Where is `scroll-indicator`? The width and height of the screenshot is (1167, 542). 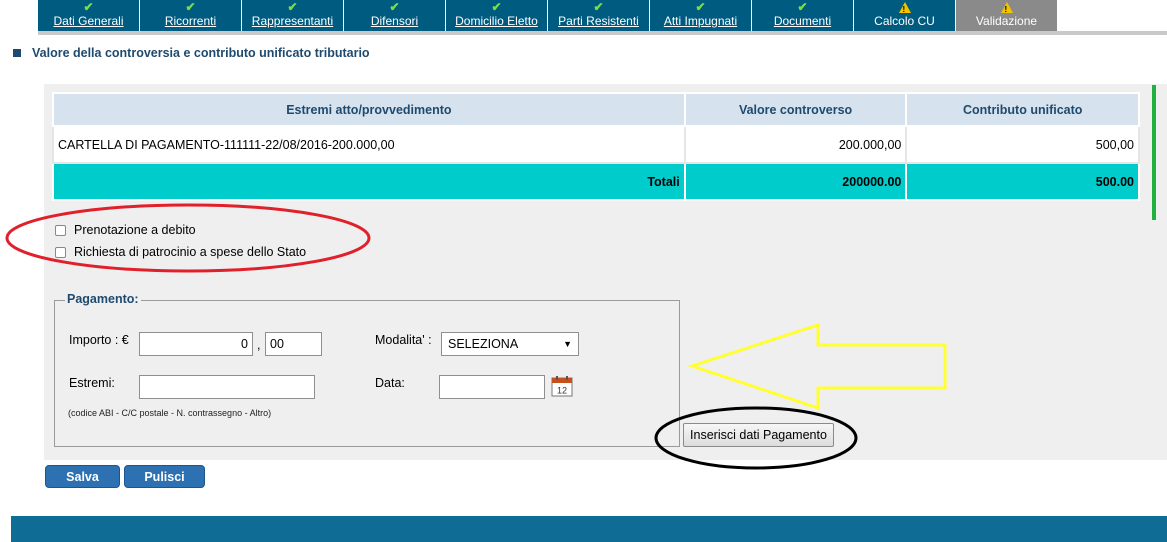
scroll-indicator is located at coordinates (1154, 152).